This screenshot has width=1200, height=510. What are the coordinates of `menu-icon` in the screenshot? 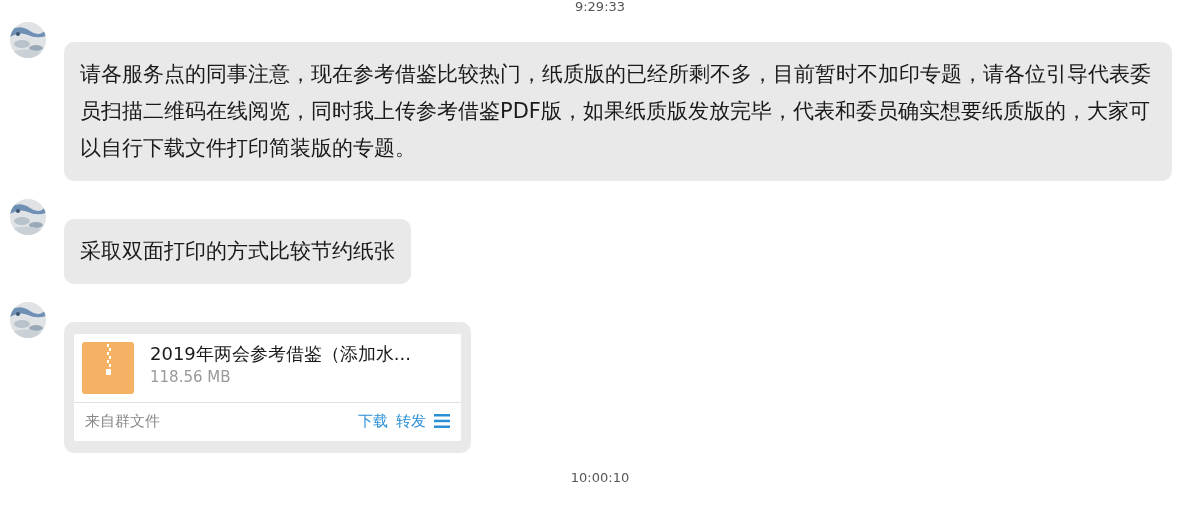 It's located at (442, 421).